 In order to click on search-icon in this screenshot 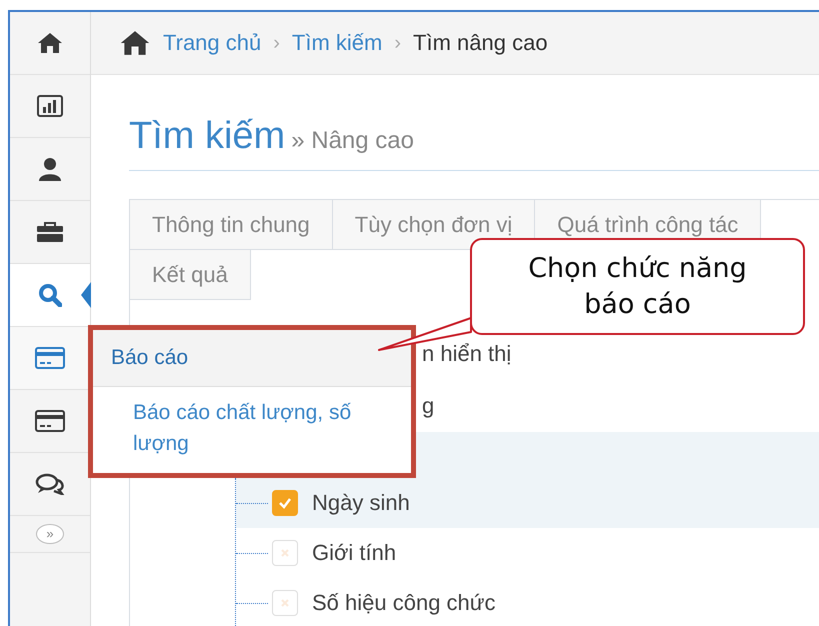, I will do `click(50, 295)`.